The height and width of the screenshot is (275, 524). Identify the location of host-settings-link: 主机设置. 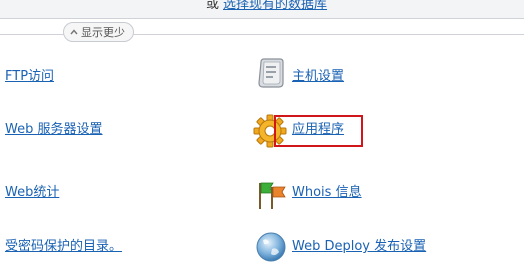
(318, 74).